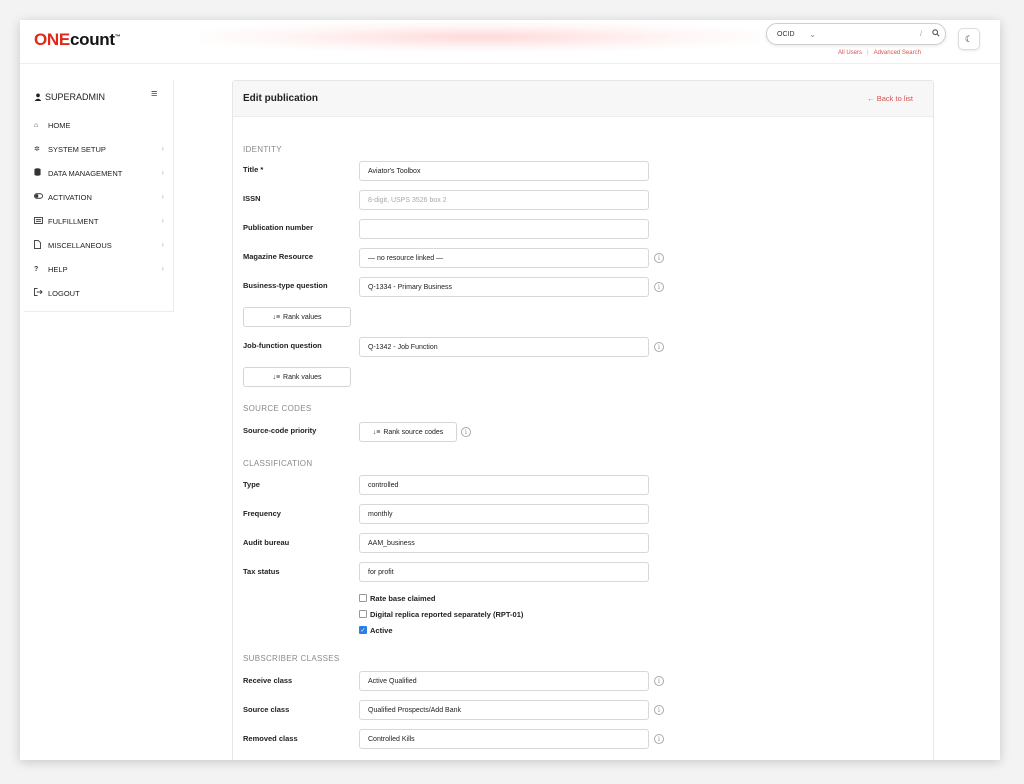  Describe the element at coordinates (278, 463) in the screenshot. I see `section-classification: CLASSIFICATION` at that location.